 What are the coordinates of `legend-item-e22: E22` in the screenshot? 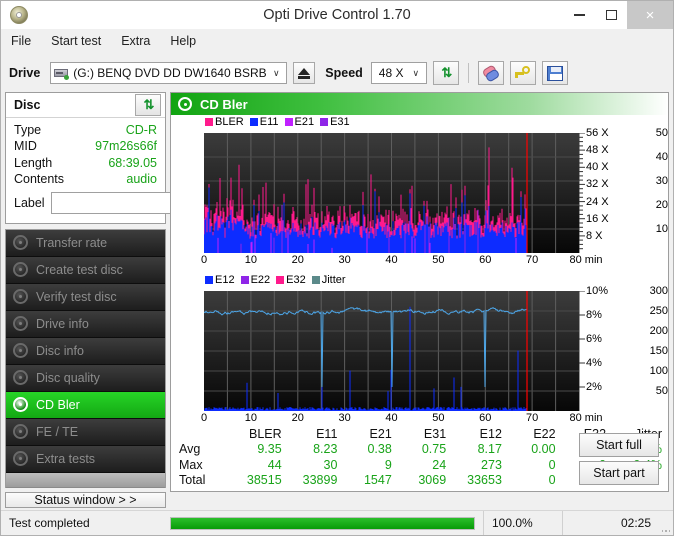 It's located at (255, 280).